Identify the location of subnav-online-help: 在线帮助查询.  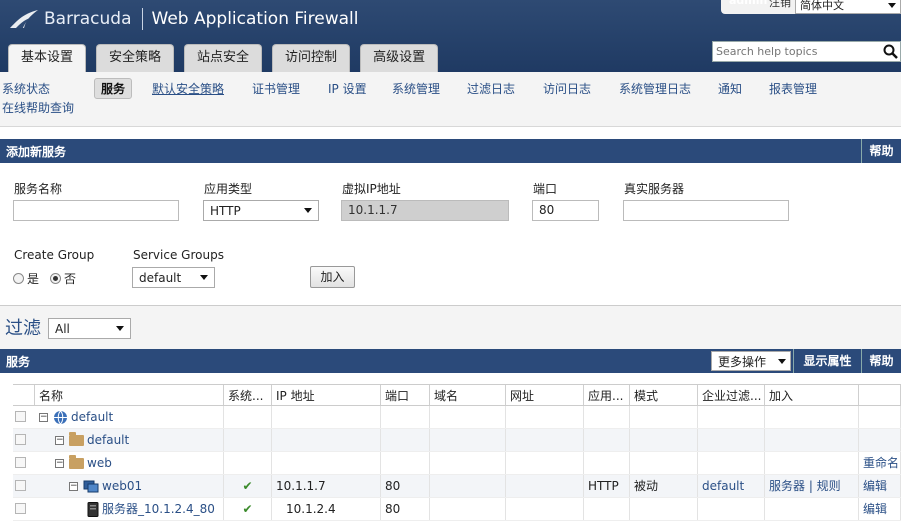
(38, 107).